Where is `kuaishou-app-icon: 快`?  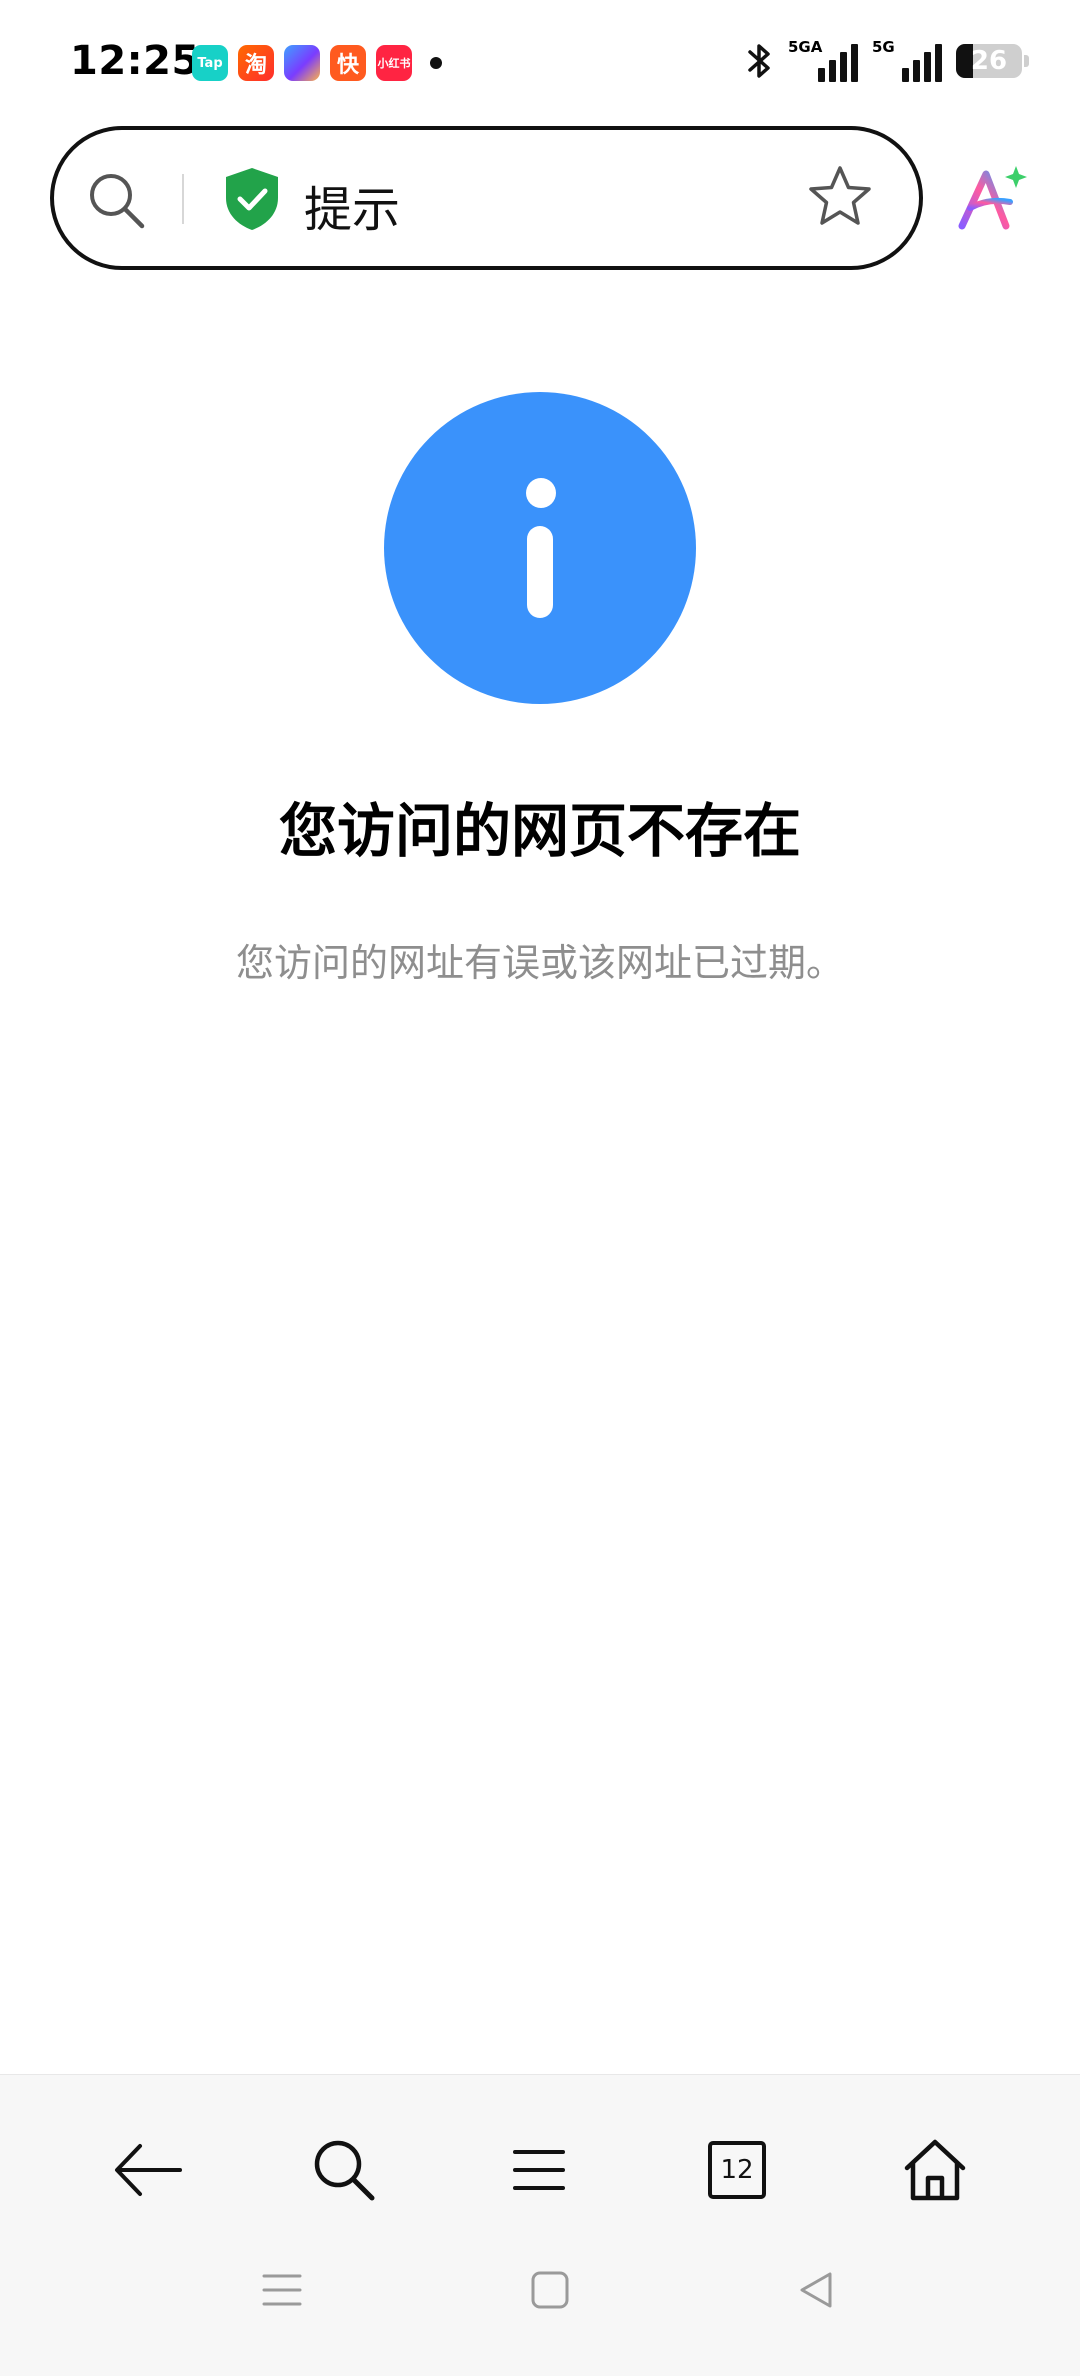
kuaishou-app-icon: 快 is located at coordinates (348, 63).